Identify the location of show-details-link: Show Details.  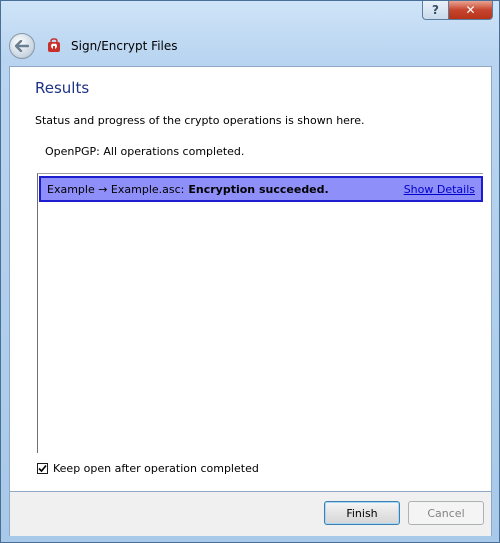
(439, 189).